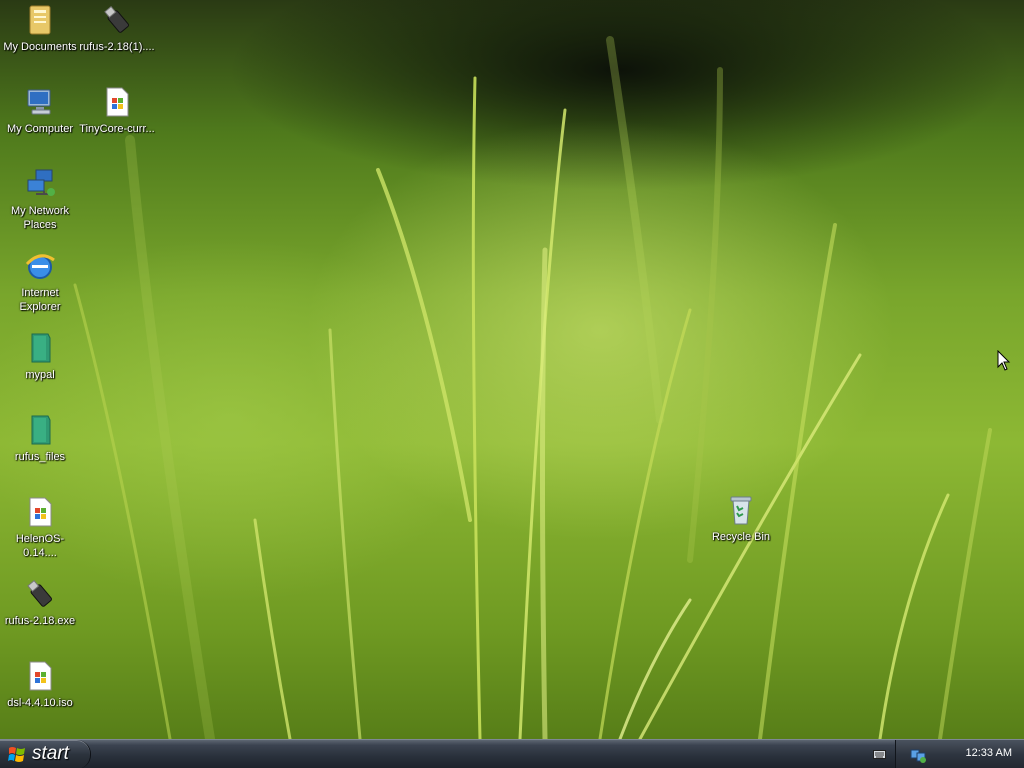 This screenshot has width=1024, height=768. Describe the element at coordinates (40, 200) in the screenshot. I see `desktop-icon-my-network-places: My Network Places` at that location.